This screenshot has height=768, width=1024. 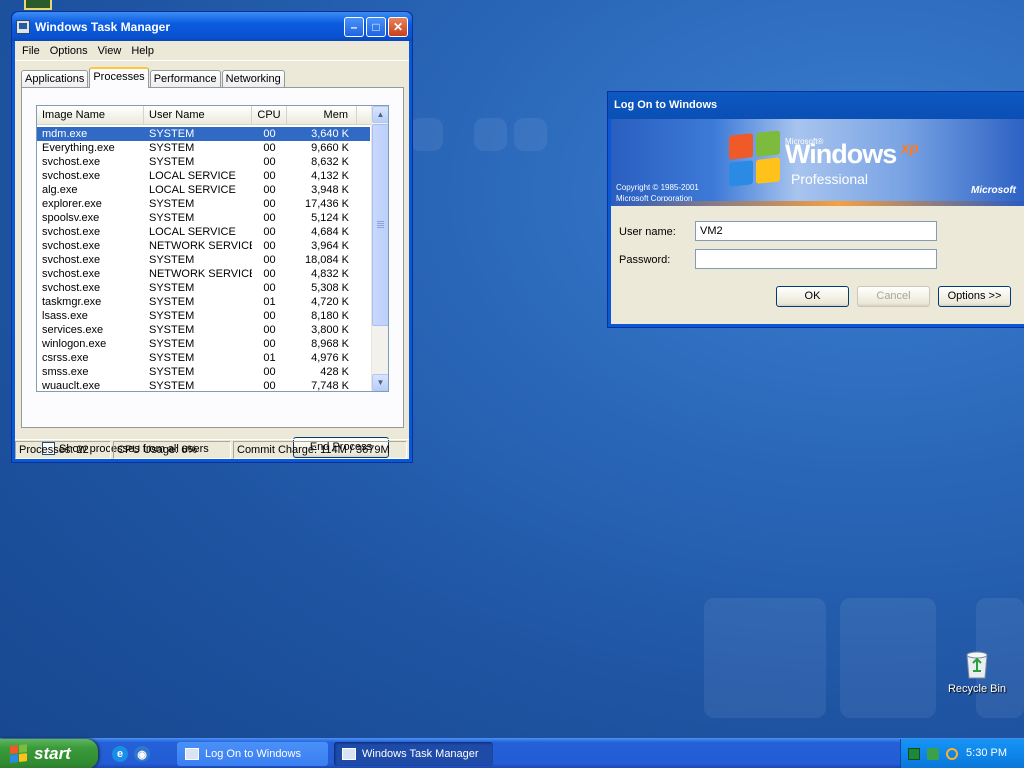 I want to click on menu-options: Options, so click(x=69, y=51).